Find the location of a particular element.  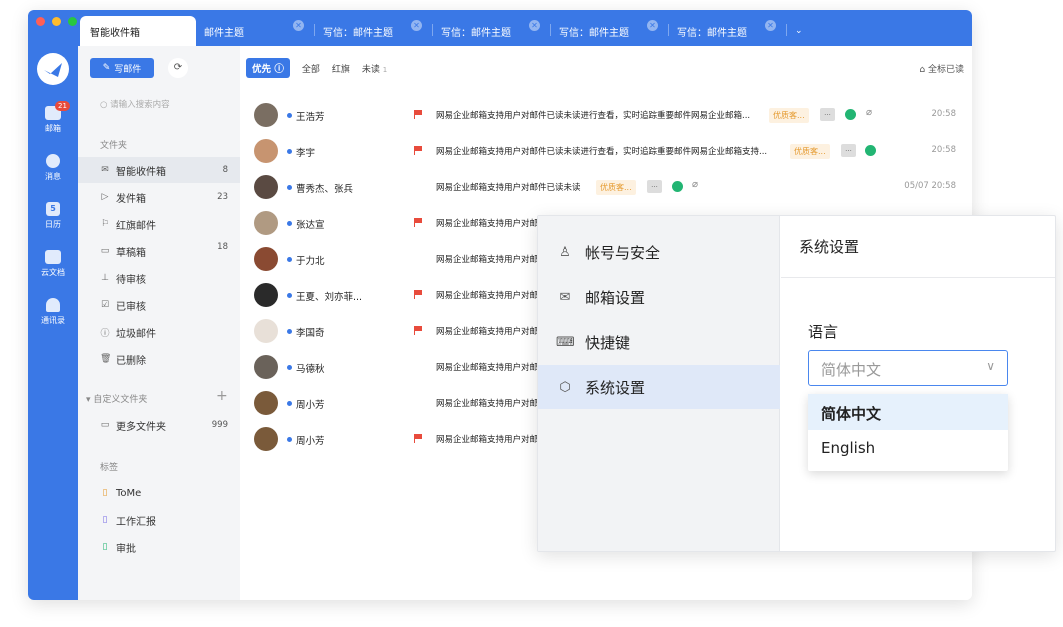

folder-label: 草稿箱 is located at coordinates (131, 253).